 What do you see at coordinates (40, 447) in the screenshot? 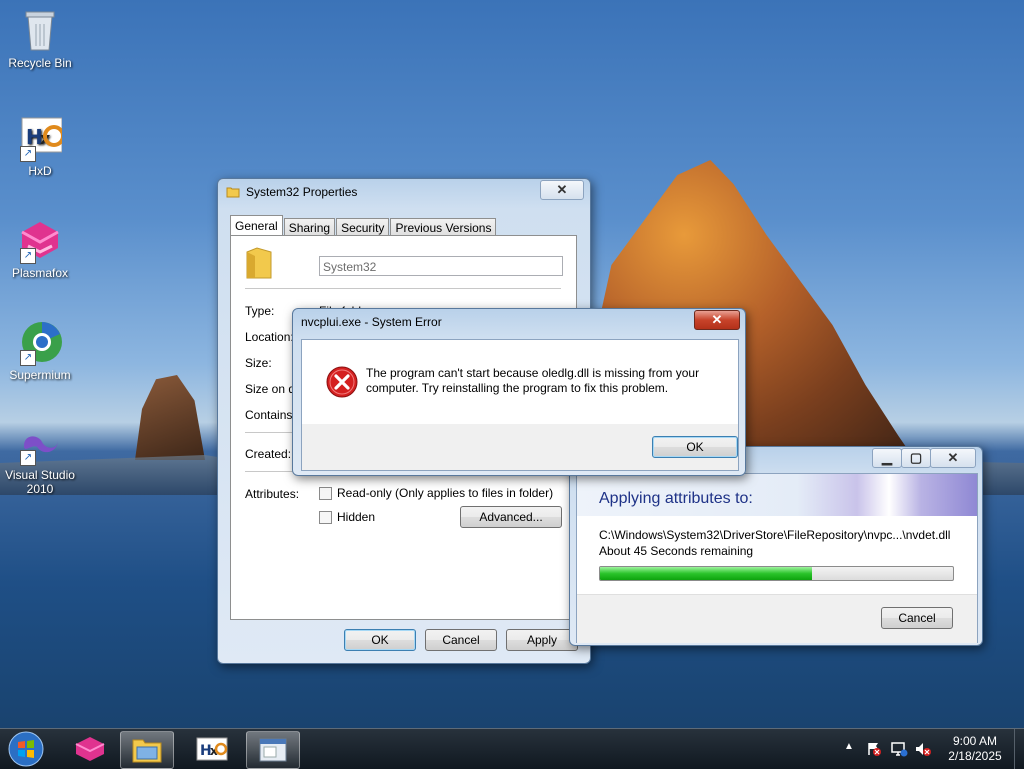
I see `visual-studio-icon: ↗` at bounding box center [40, 447].